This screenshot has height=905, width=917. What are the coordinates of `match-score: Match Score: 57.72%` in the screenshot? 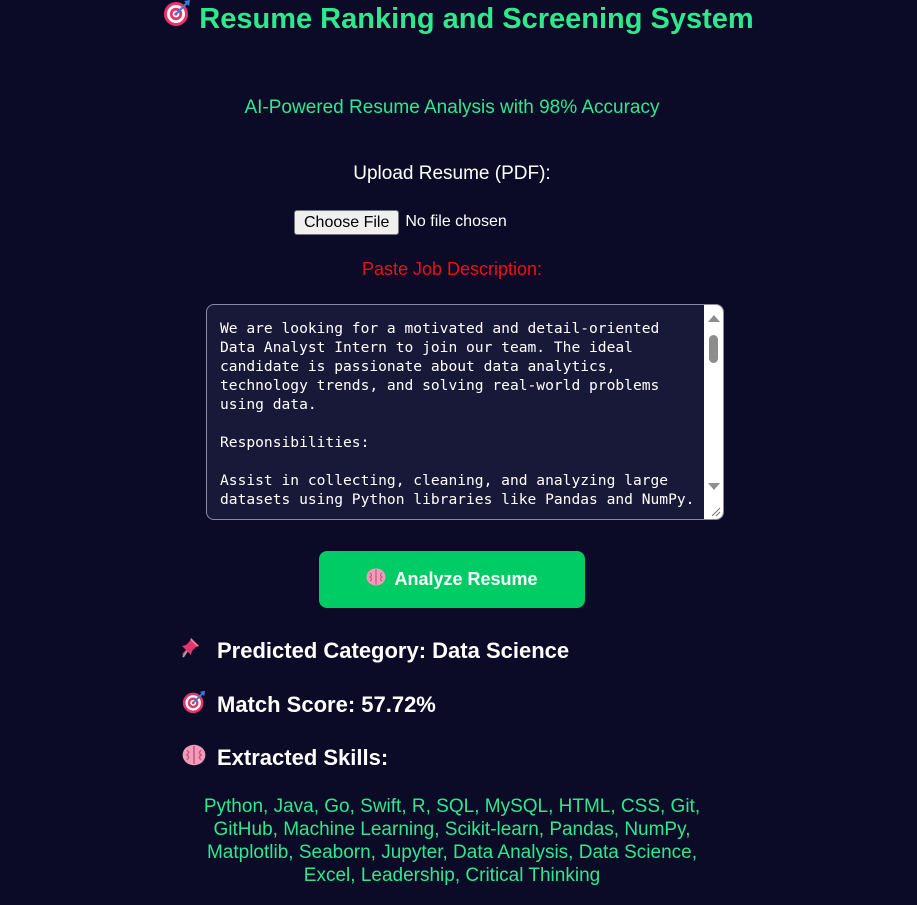 It's located at (309, 705).